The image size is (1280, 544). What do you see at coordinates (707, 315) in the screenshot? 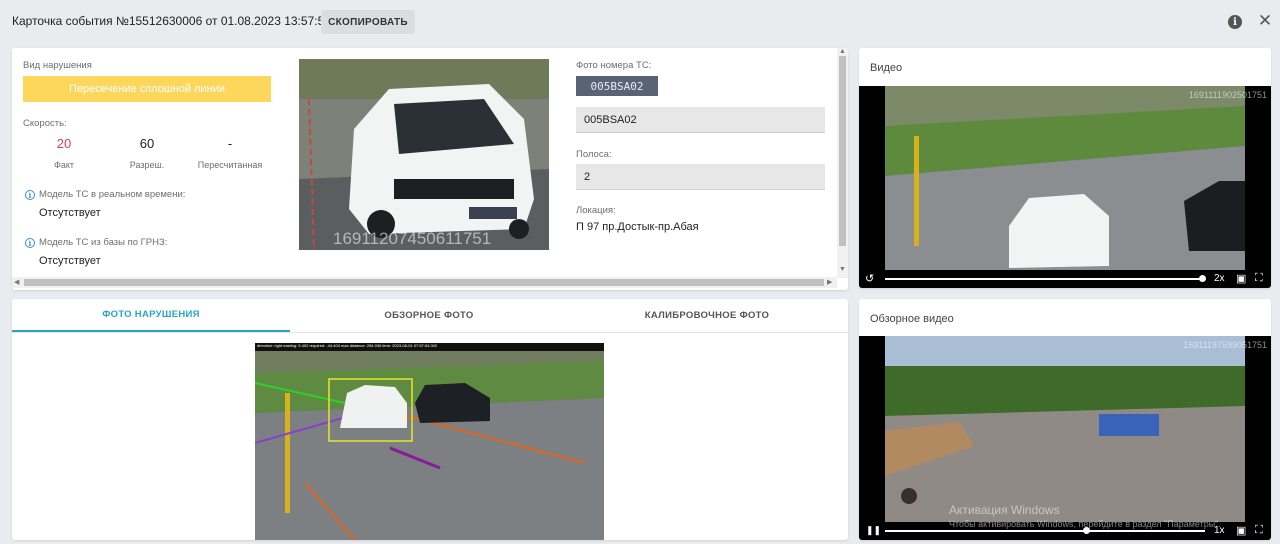
I see `tab-calibration-photo: КАЛИБРОВОЧНОЕ ФОТО` at bounding box center [707, 315].